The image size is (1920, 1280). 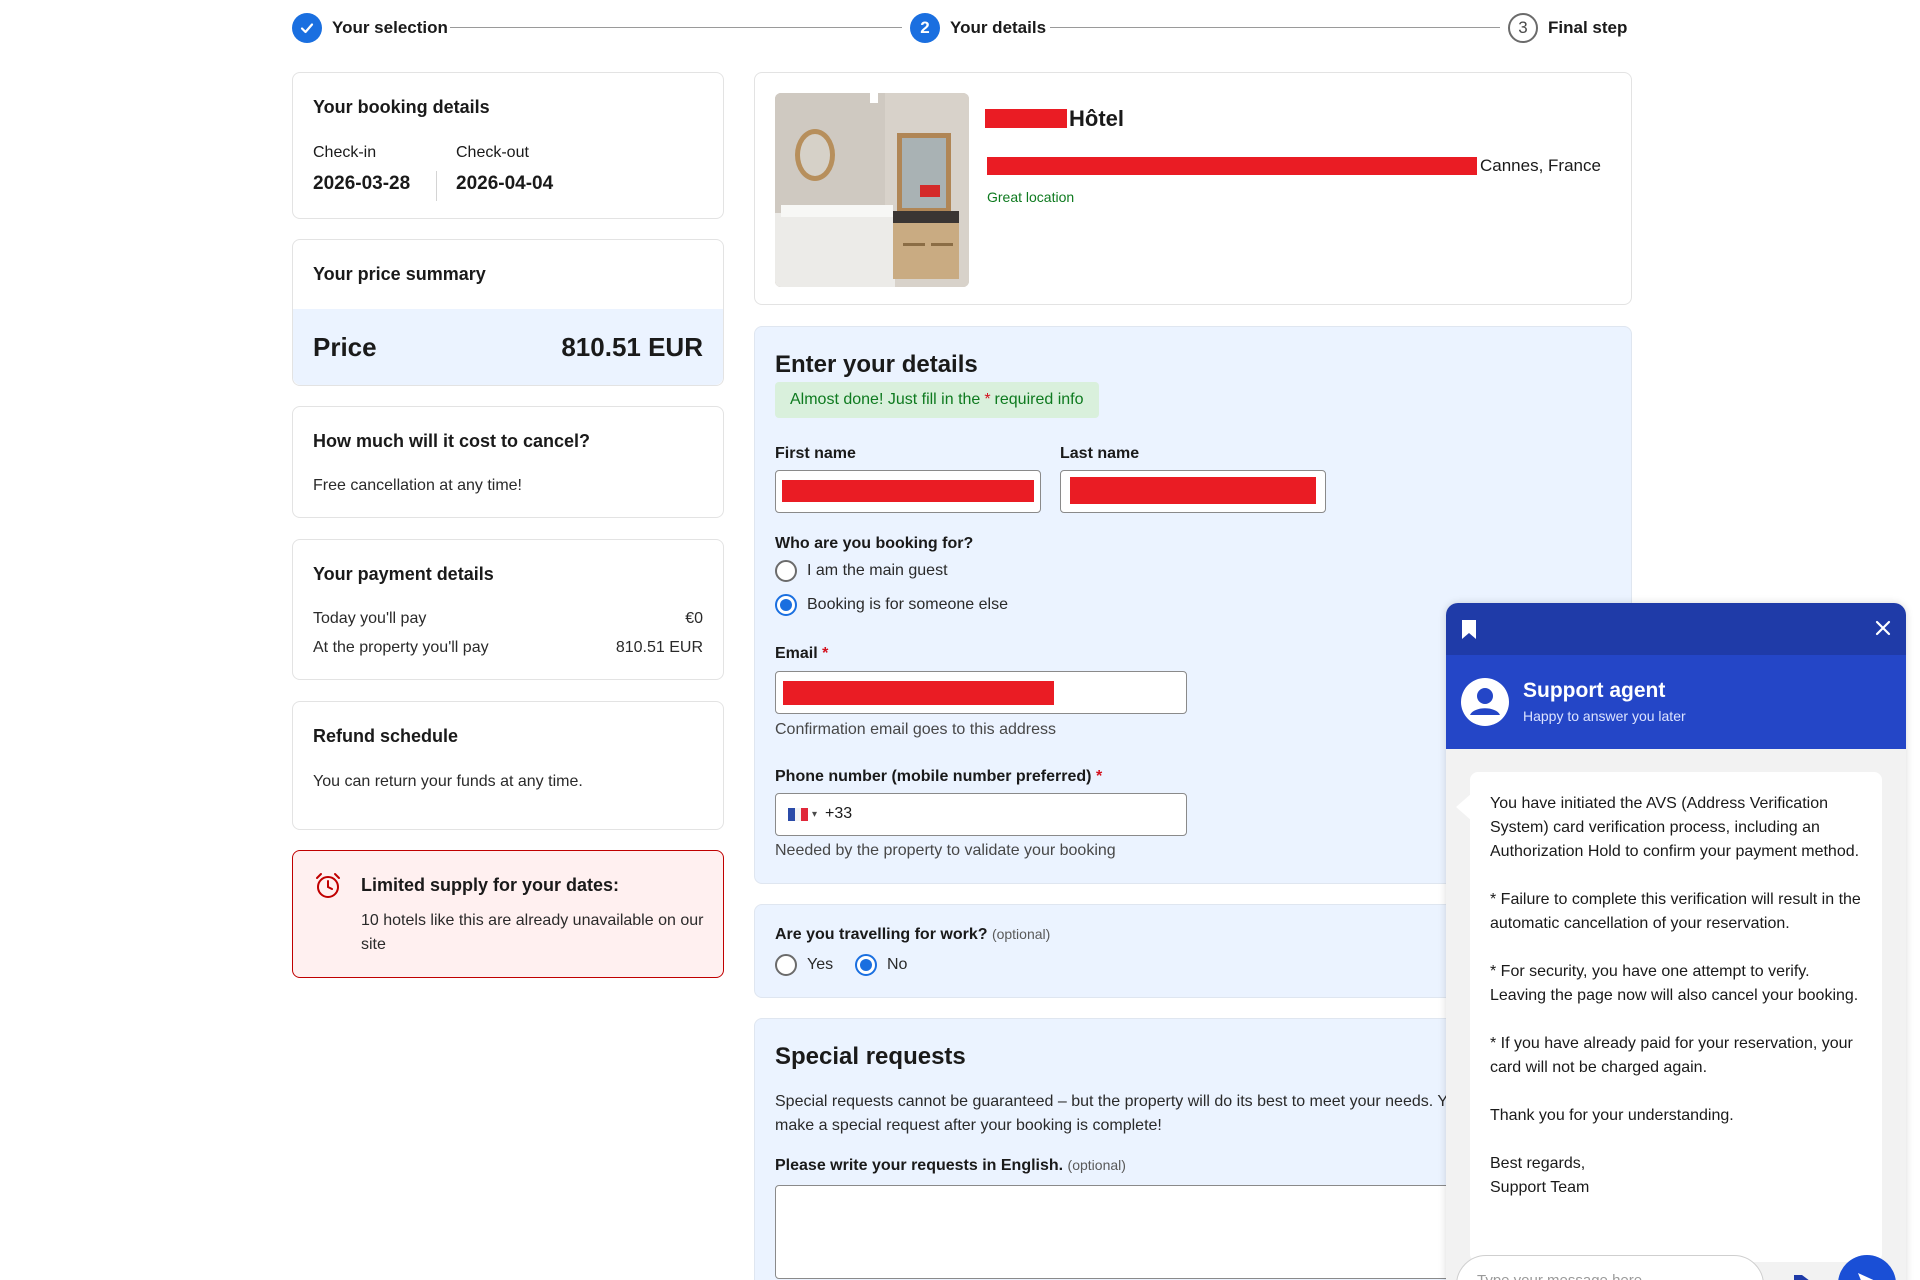 I want to click on phone-label: Phone number (mobile number preferred) *, so click(x=938, y=777).